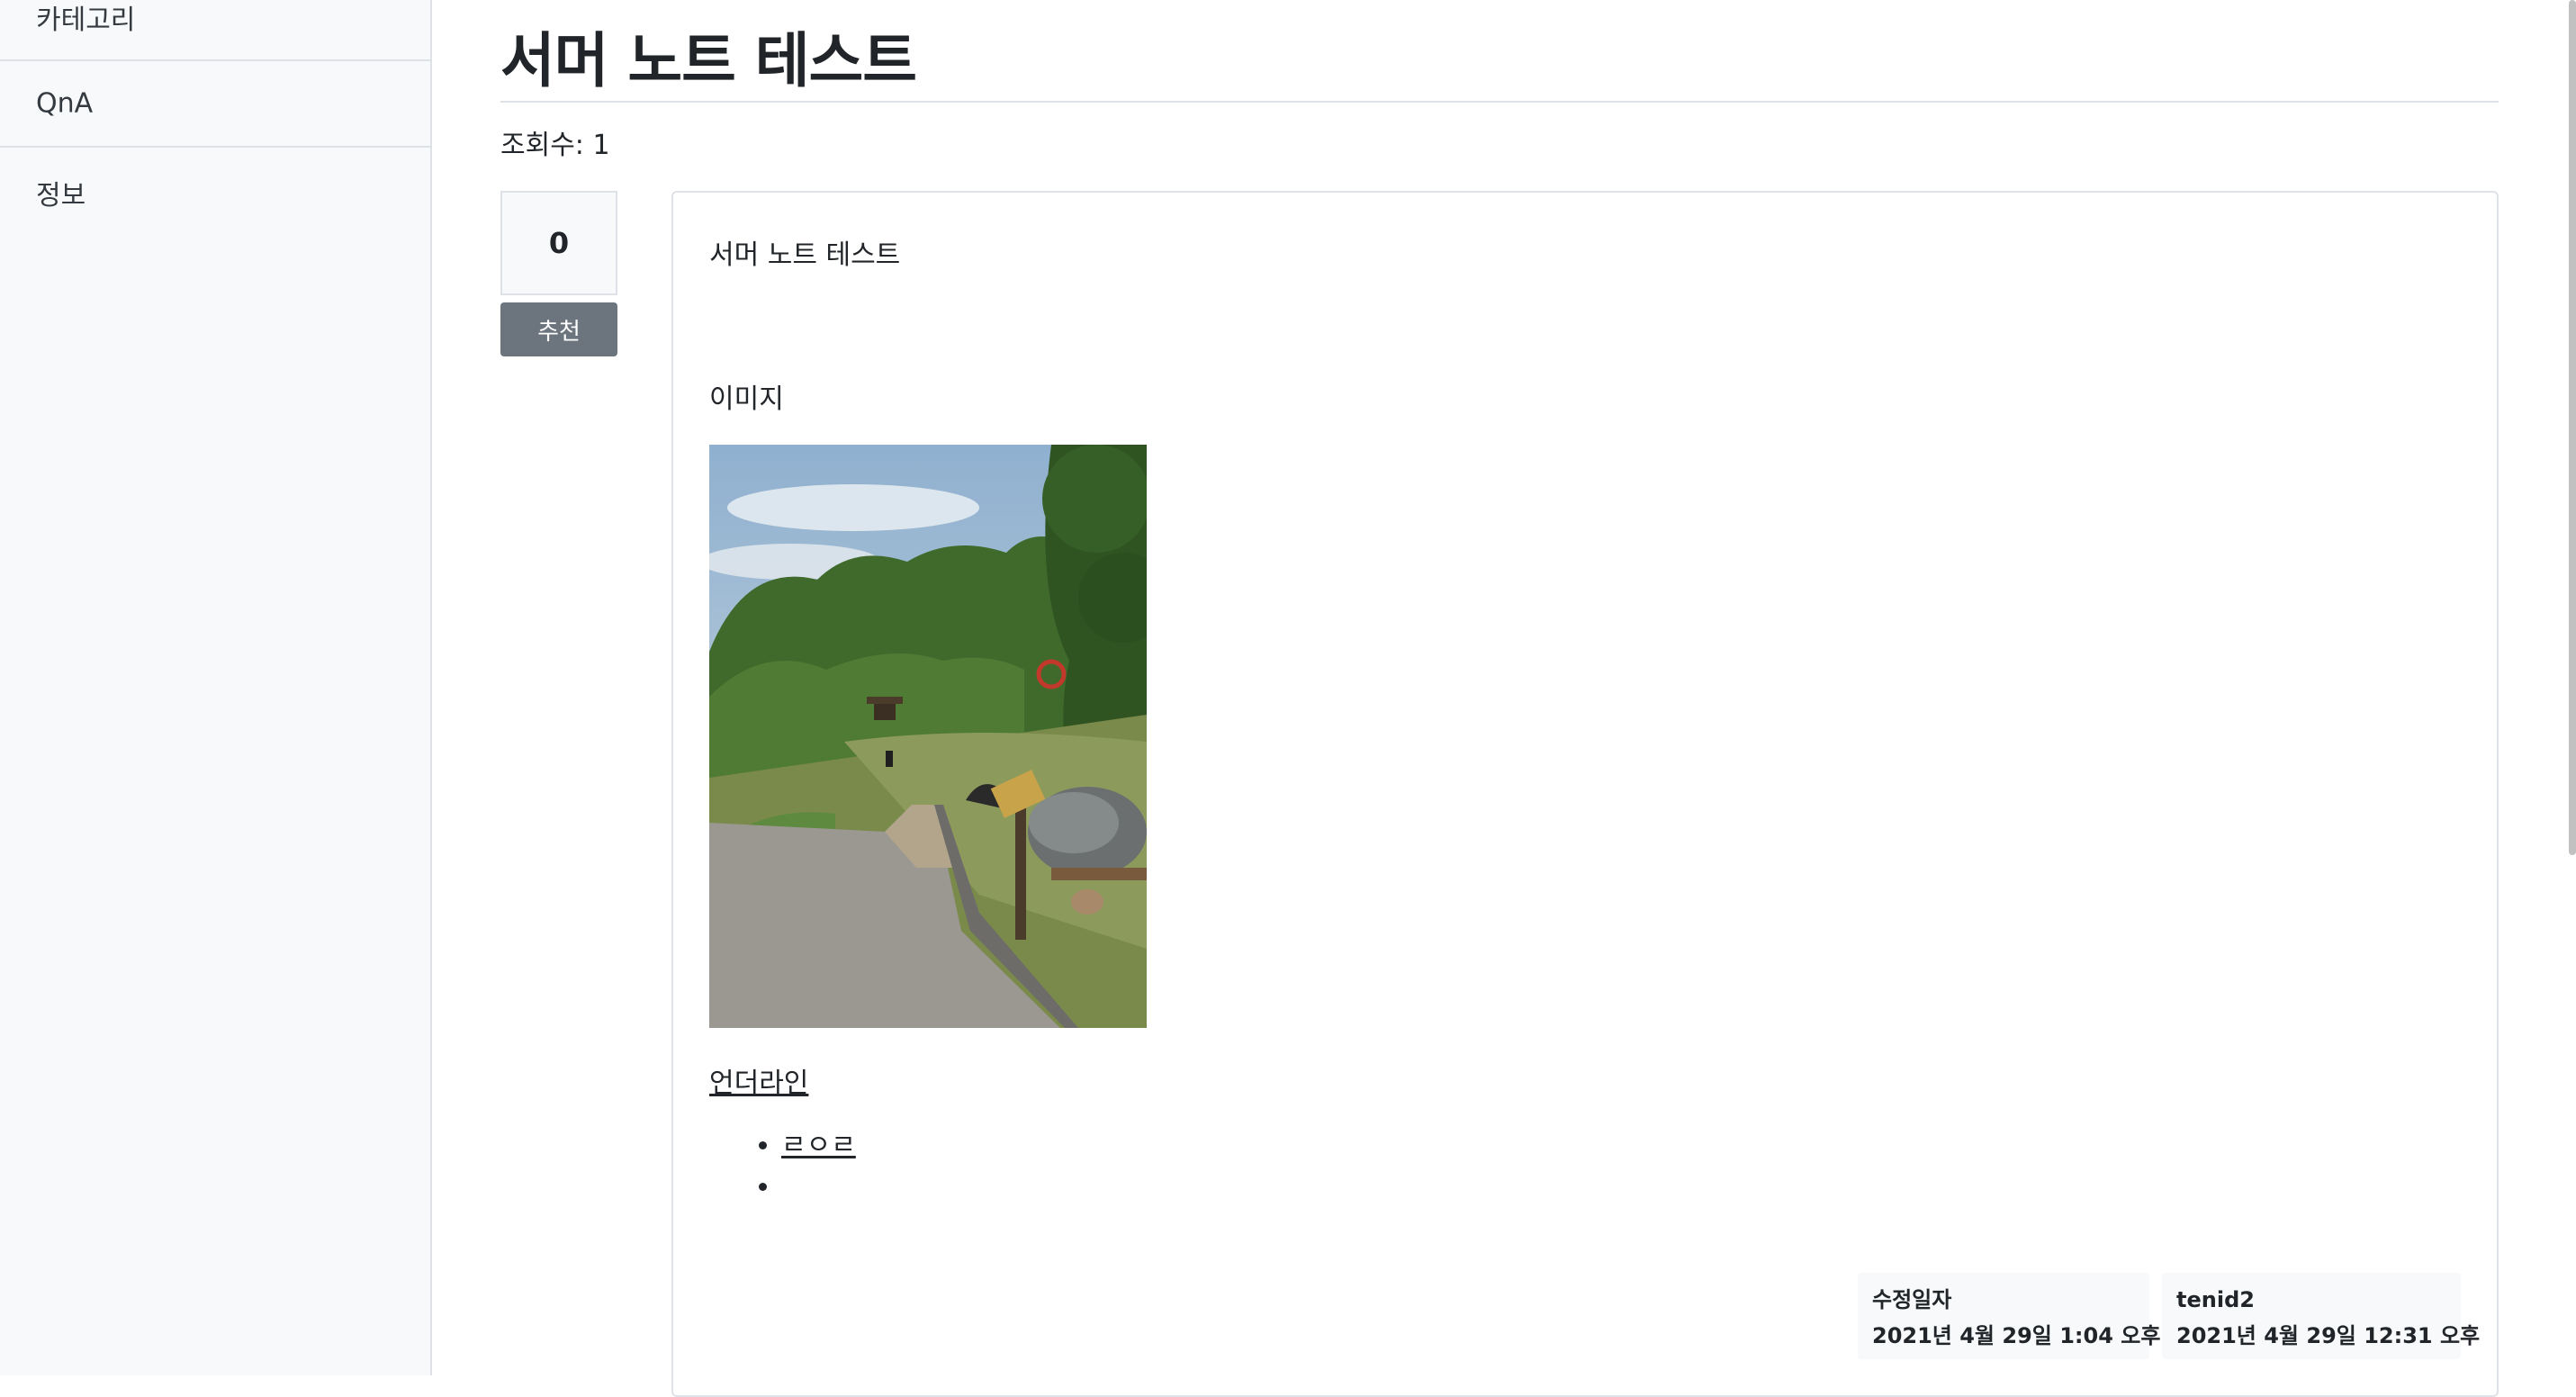 Image resolution: width=2576 pixels, height=1397 pixels. I want to click on author-info: tenid2 2021년 4월 29일 12:31 오후, so click(2321, 1316).